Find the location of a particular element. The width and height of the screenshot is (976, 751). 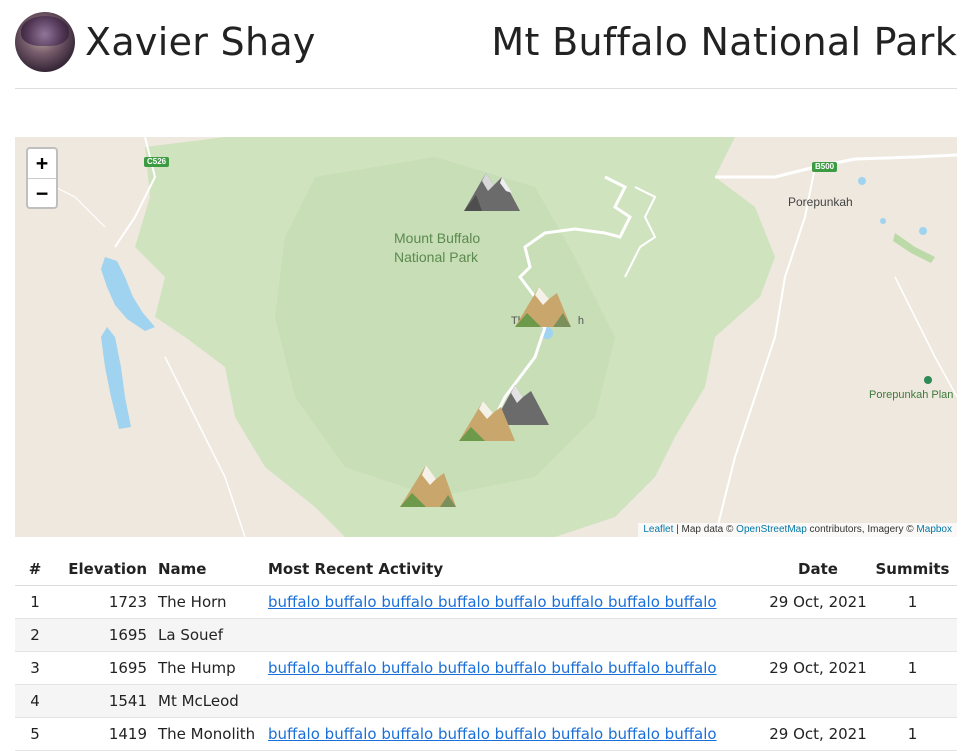

park-label: Mount Buffalo National Park is located at coordinates (437, 247).